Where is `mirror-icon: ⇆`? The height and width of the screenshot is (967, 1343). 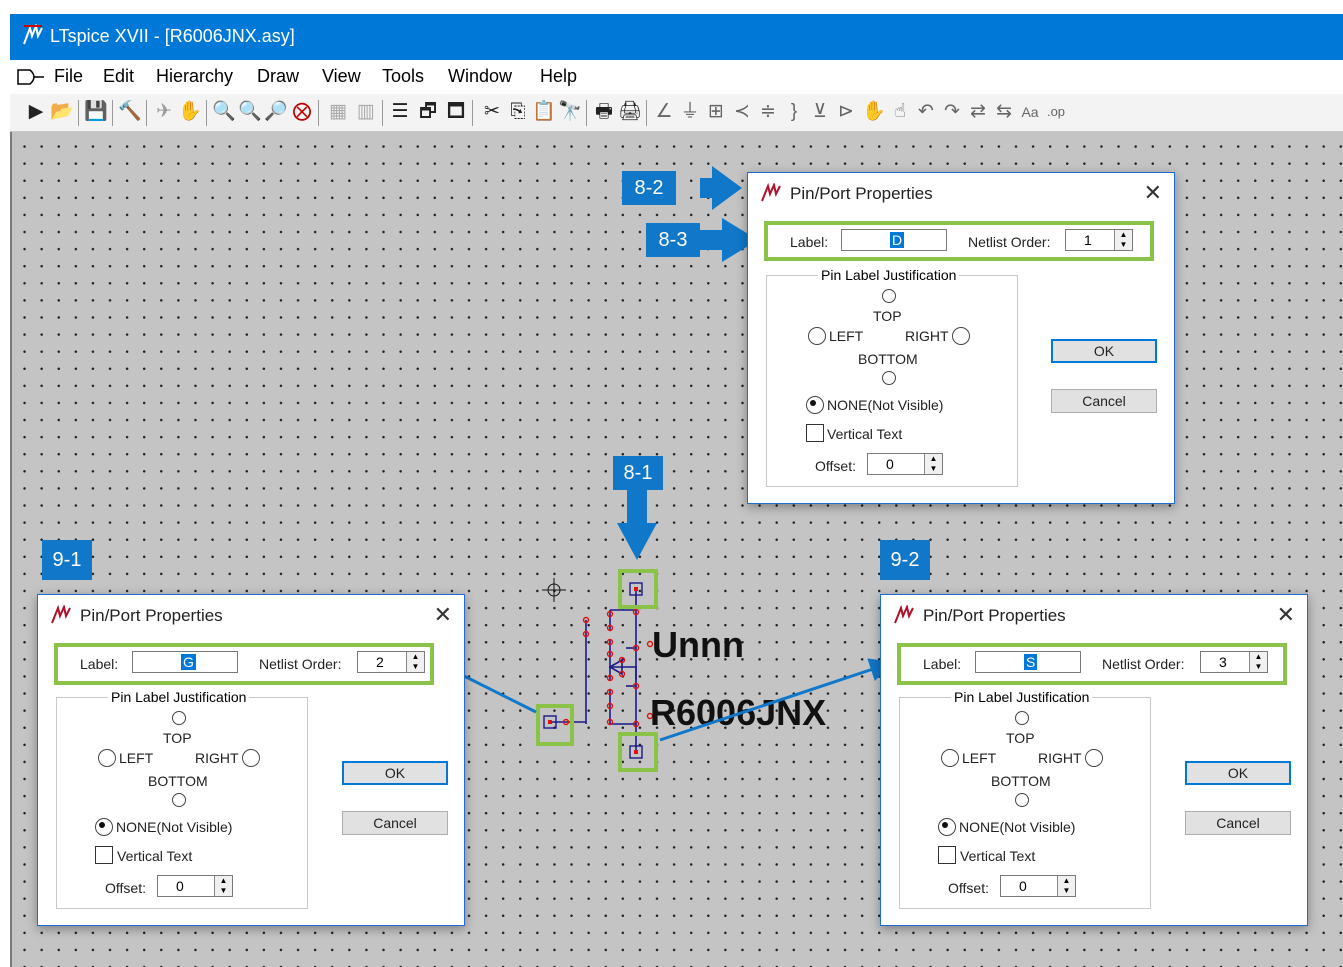
mirror-icon: ⇆ is located at coordinates (1004, 112).